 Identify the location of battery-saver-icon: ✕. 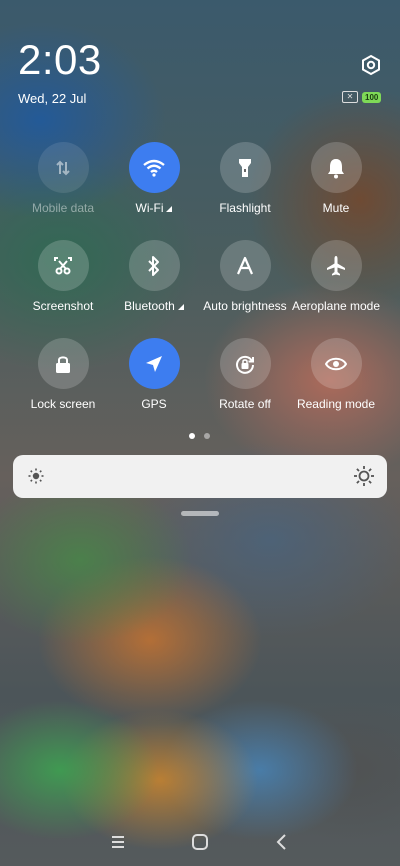
(350, 97).